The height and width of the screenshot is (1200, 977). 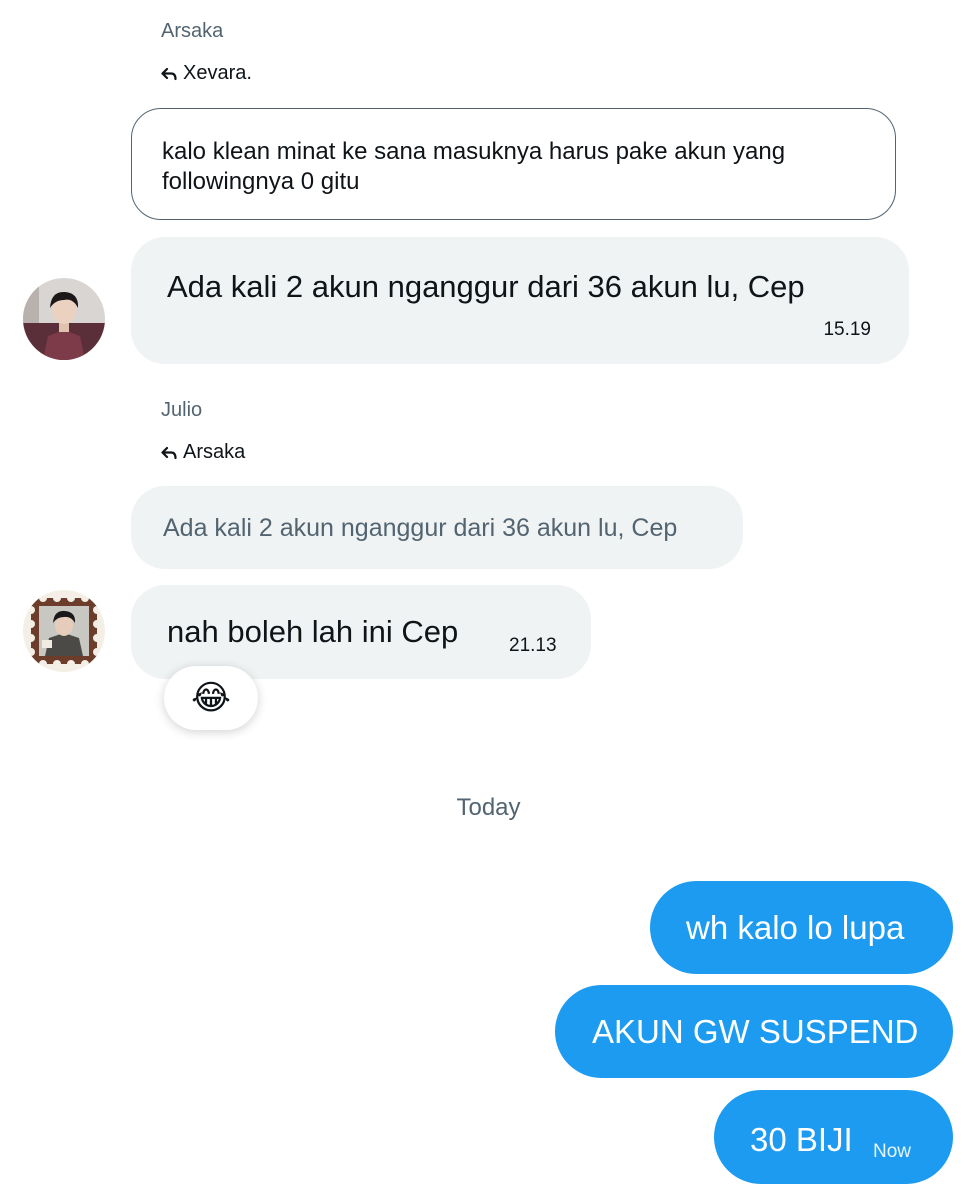 I want to click on reply-to-name: Xevara., so click(x=217, y=73).